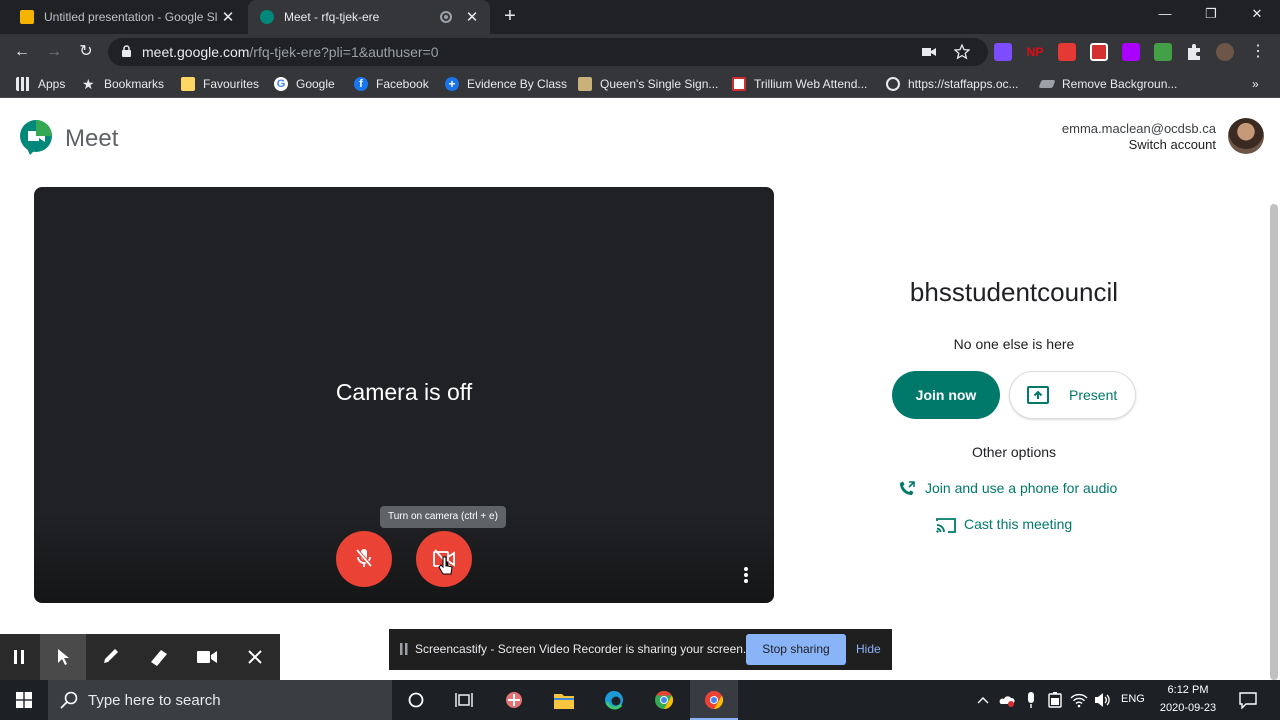 The width and height of the screenshot is (1280, 720). Describe the element at coordinates (714, 700) in the screenshot. I see `taskbar-app-chrome-active` at that location.